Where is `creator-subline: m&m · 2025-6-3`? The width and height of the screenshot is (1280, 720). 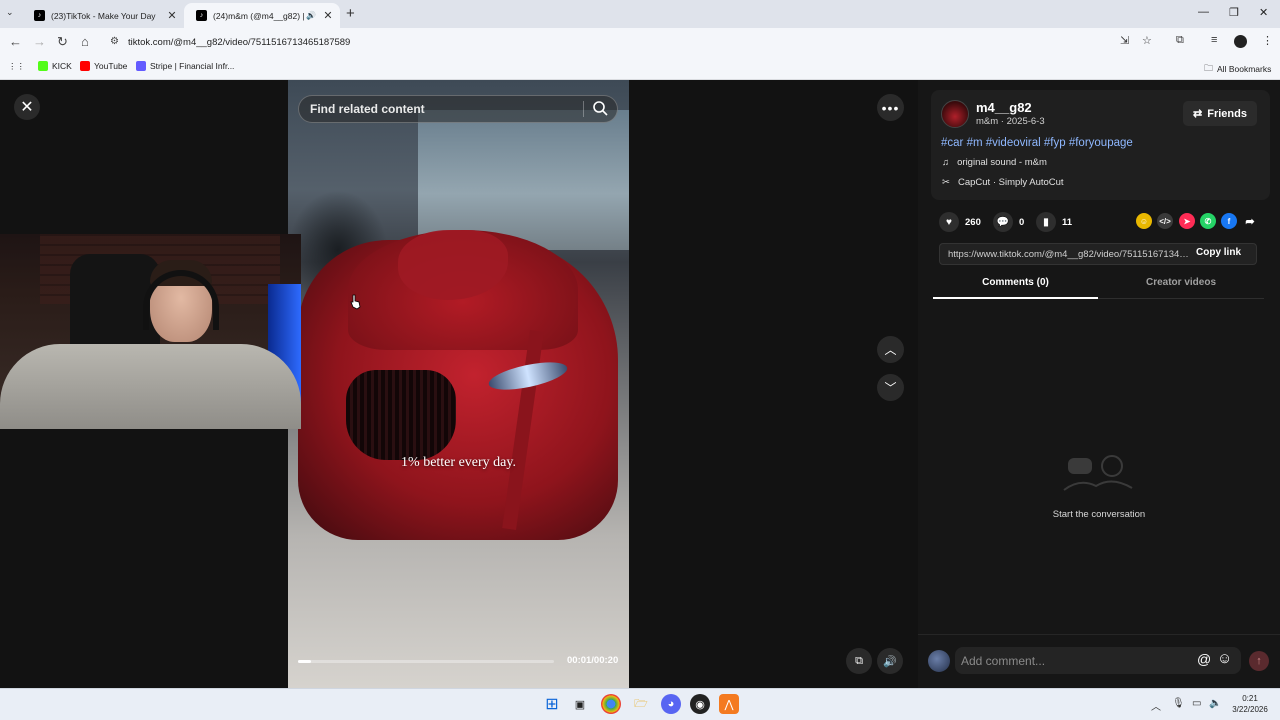
creator-subline: m&m · 2025-6-3 is located at coordinates (1010, 121).